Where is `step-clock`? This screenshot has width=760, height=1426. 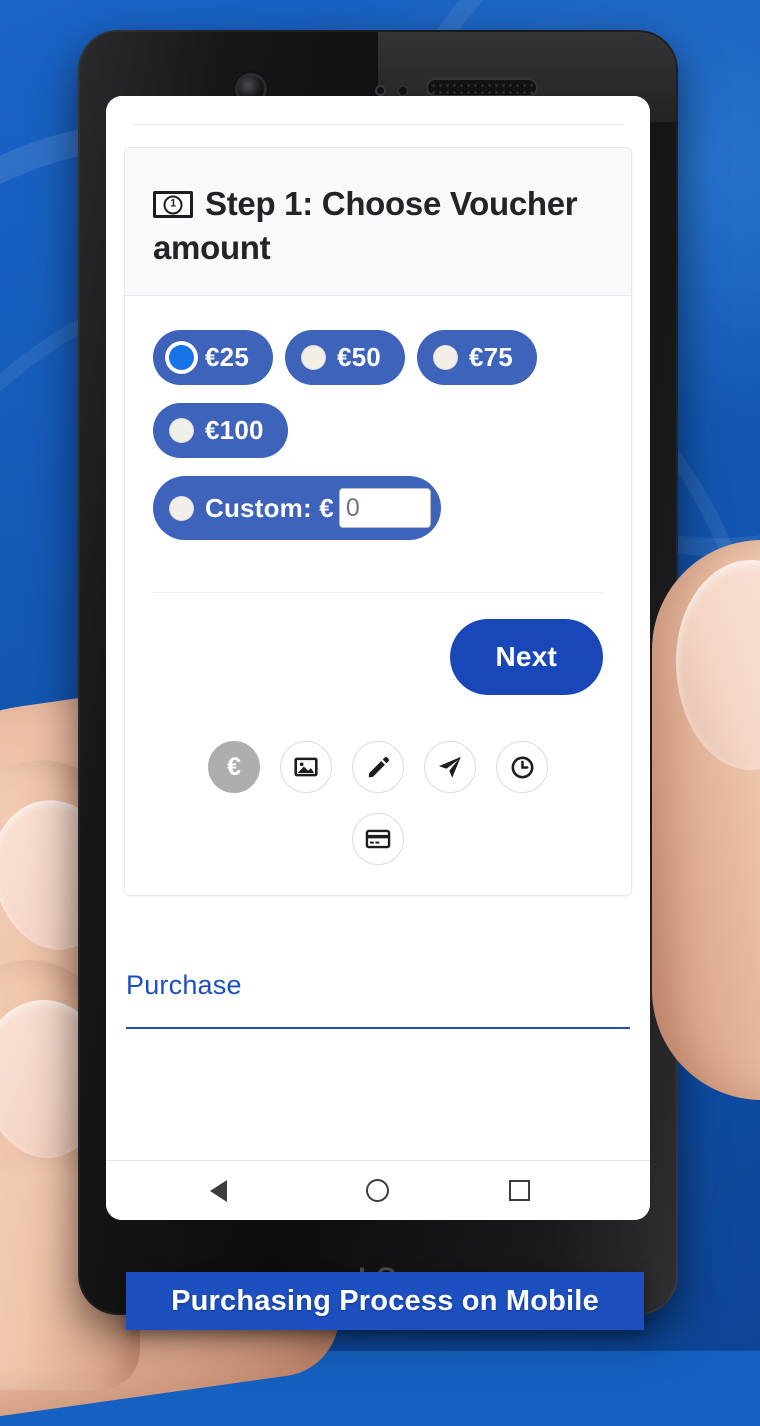
step-clock is located at coordinates (522, 767).